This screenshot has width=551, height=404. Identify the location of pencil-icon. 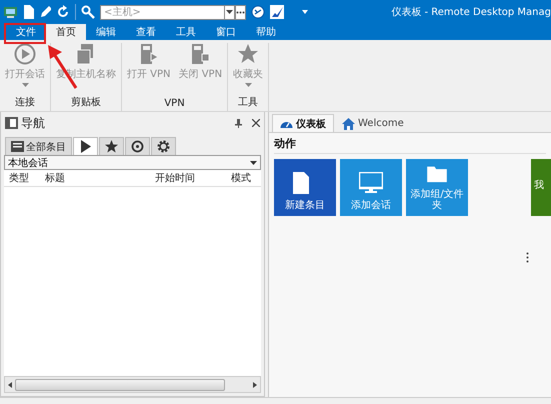
(45, 12).